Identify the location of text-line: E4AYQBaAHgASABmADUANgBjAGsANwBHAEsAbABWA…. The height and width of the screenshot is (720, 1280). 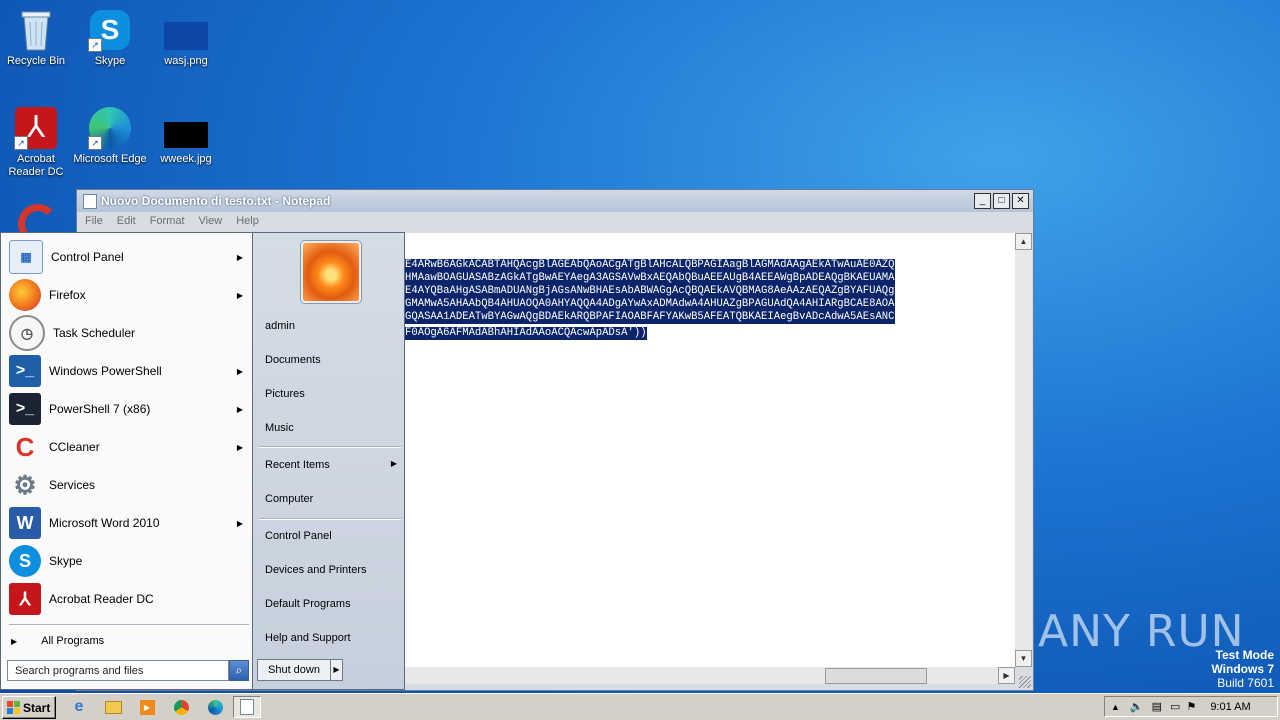
(650, 291).